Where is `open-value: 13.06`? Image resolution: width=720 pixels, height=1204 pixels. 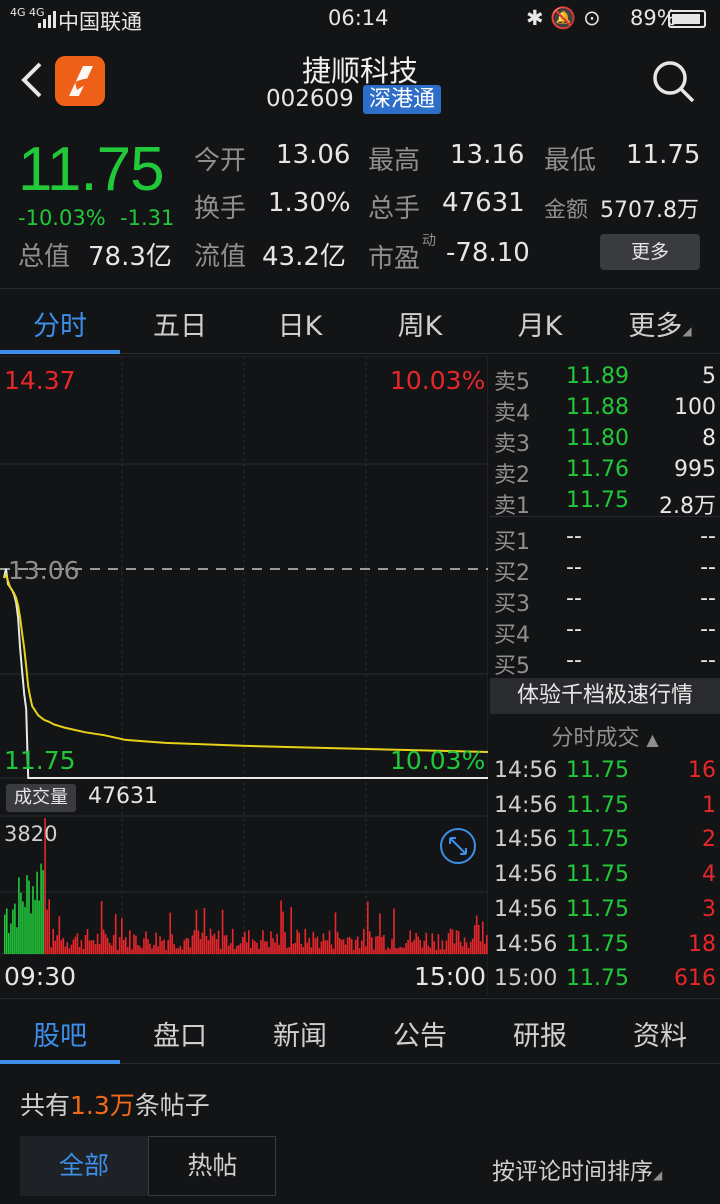 open-value: 13.06 is located at coordinates (313, 155).